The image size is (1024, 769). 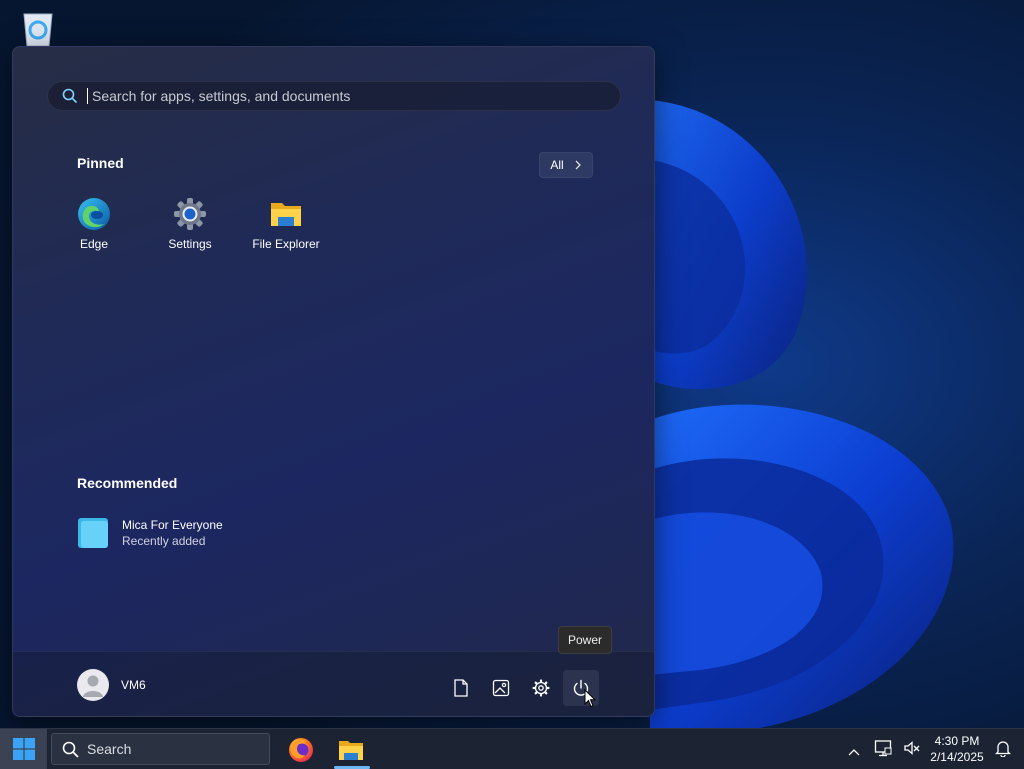 I want to click on pinned-app-file-explorer: File Explorer, so click(x=286, y=224).